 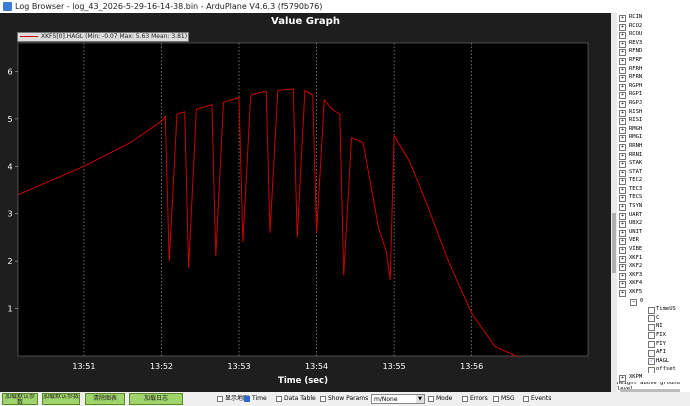 What do you see at coordinates (636, 249) in the screenshot?
I see `tree-item-label: VIBE` at bounding box center [636, 249].